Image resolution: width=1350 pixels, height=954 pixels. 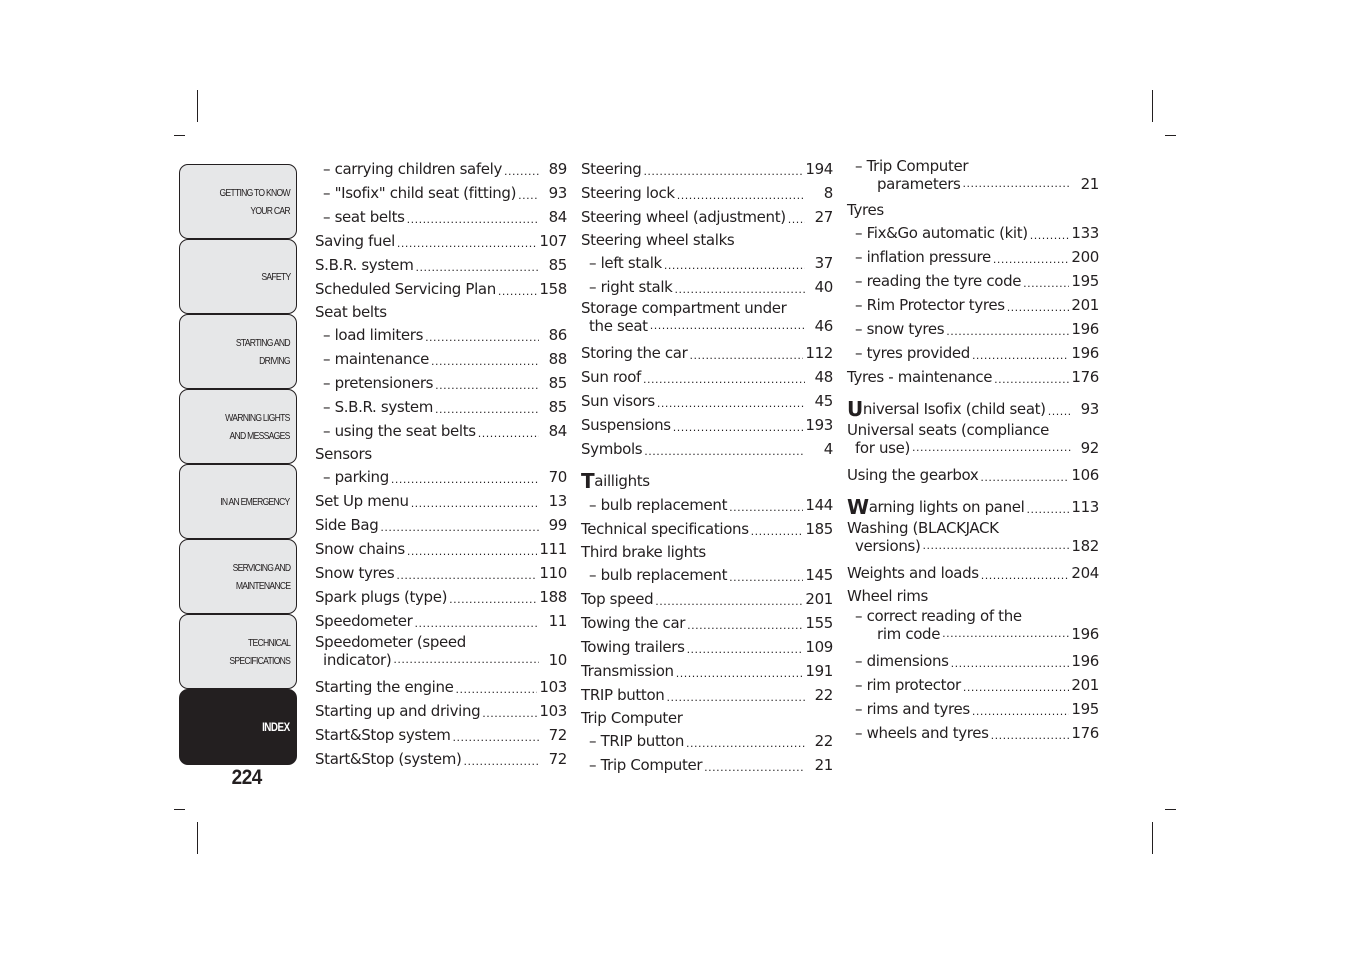 I want to click on index-entry: Weights and loads 204, so click(x=973, y=573).